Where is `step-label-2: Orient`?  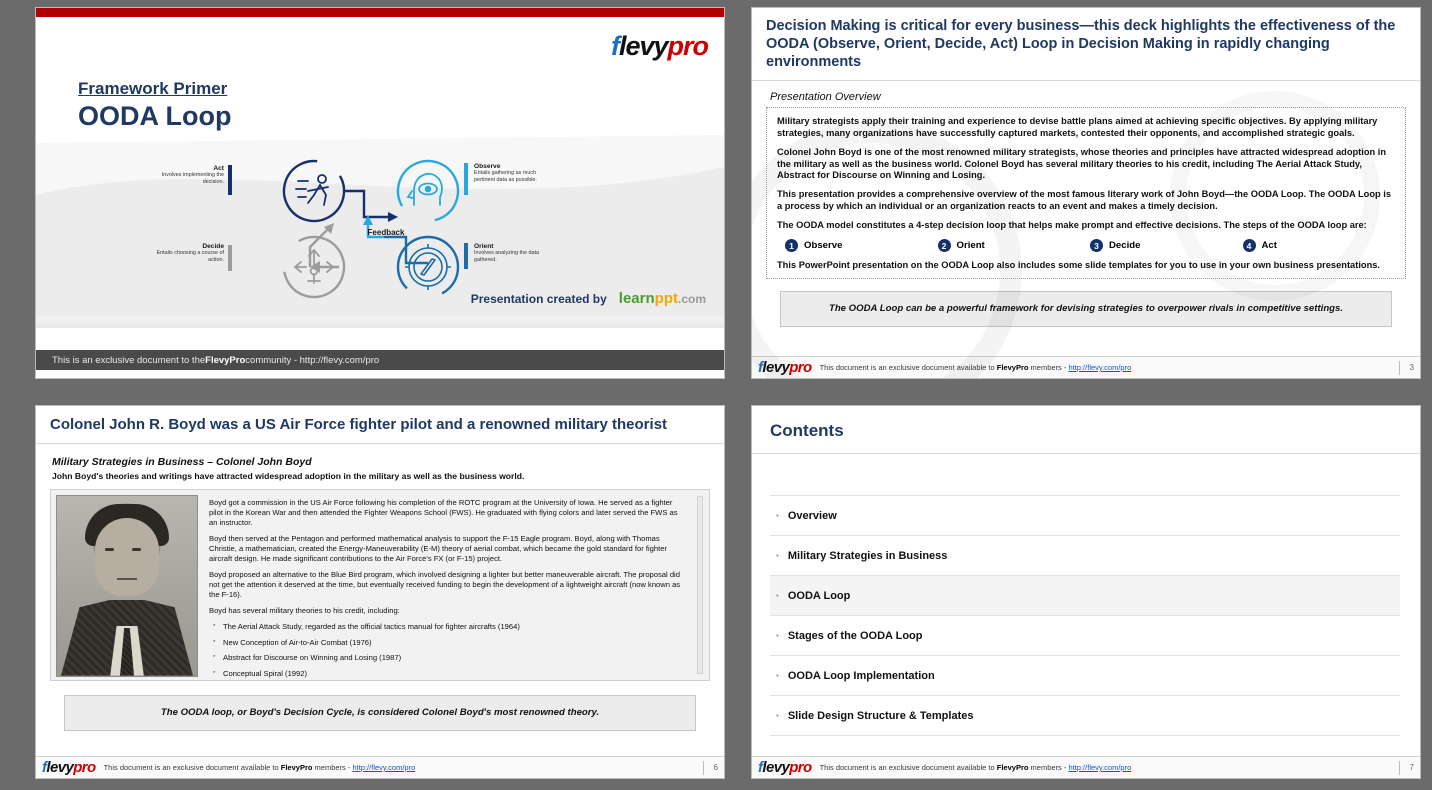
step-label-2: Orient is located at coordinates (970, 246).